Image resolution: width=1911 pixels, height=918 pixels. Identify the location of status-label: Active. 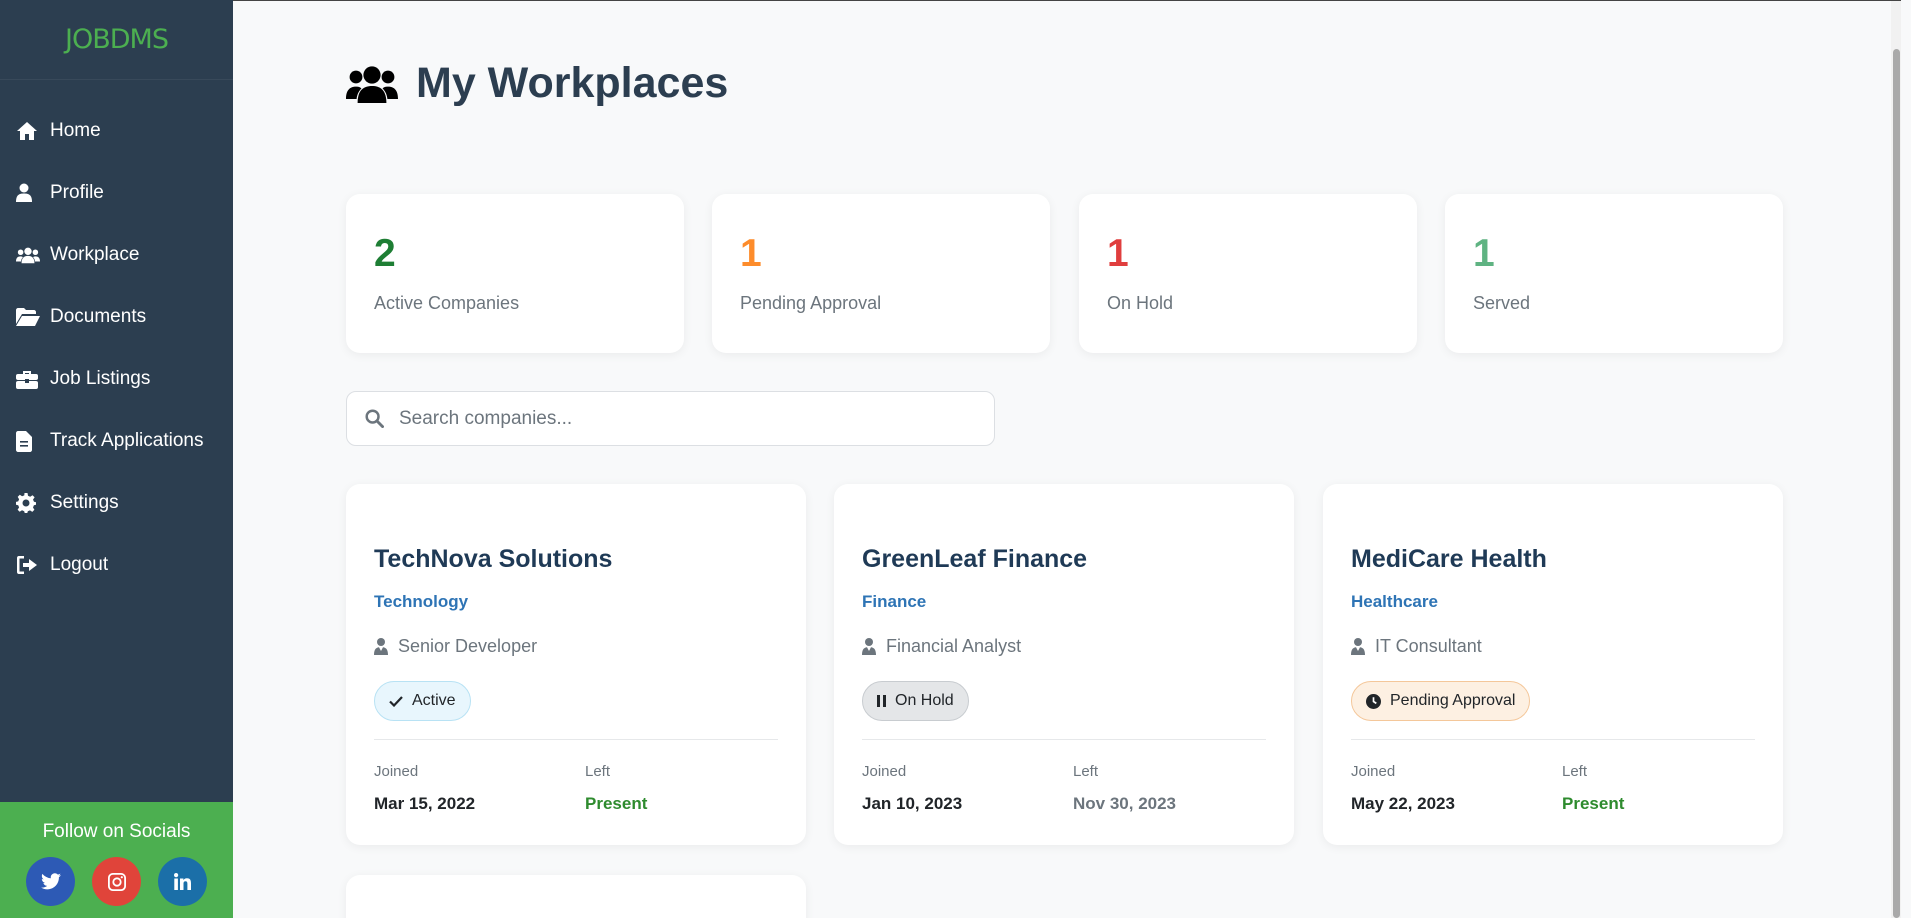
(434, 700).